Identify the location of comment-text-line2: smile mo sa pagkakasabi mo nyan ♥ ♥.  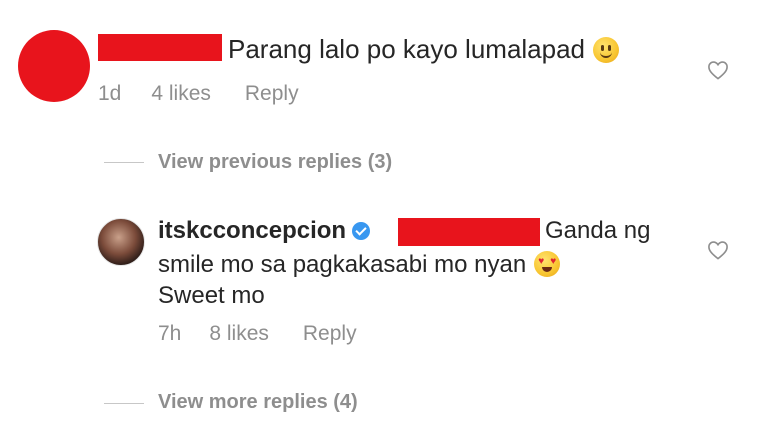
(359, 265).